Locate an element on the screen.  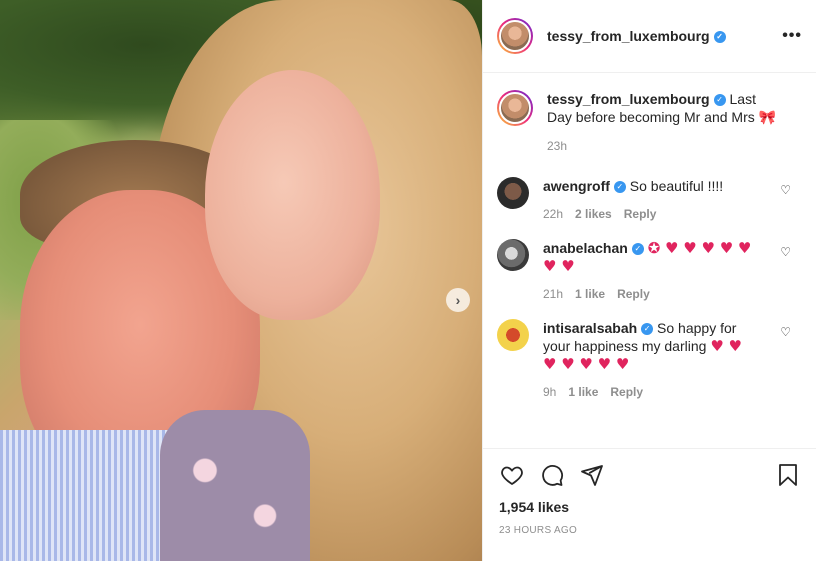
photo-woman-face is located at coordinates (292, 195).